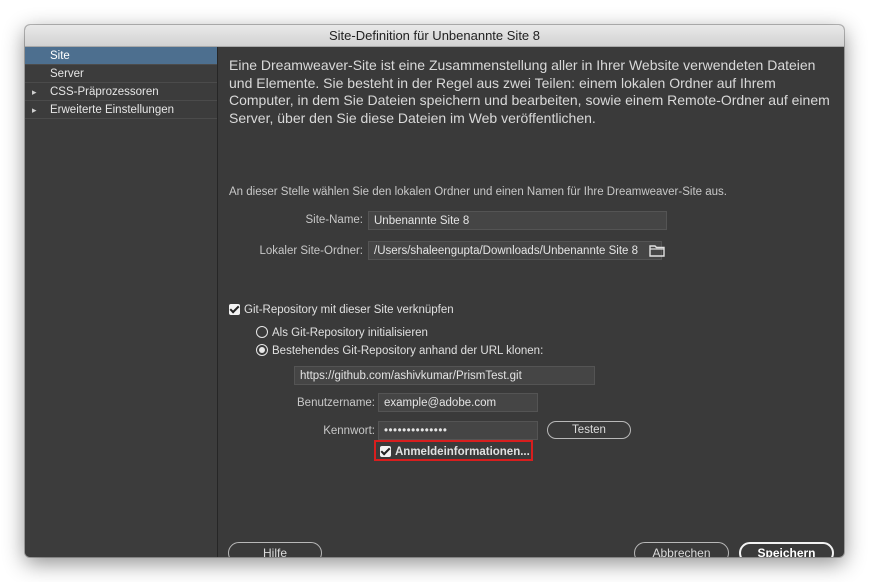 Image resolution: width=869 pixels, height=582 pixels. I want to click on sidebar-item-label: CSS-Präprozessoren, so click(104, 92).